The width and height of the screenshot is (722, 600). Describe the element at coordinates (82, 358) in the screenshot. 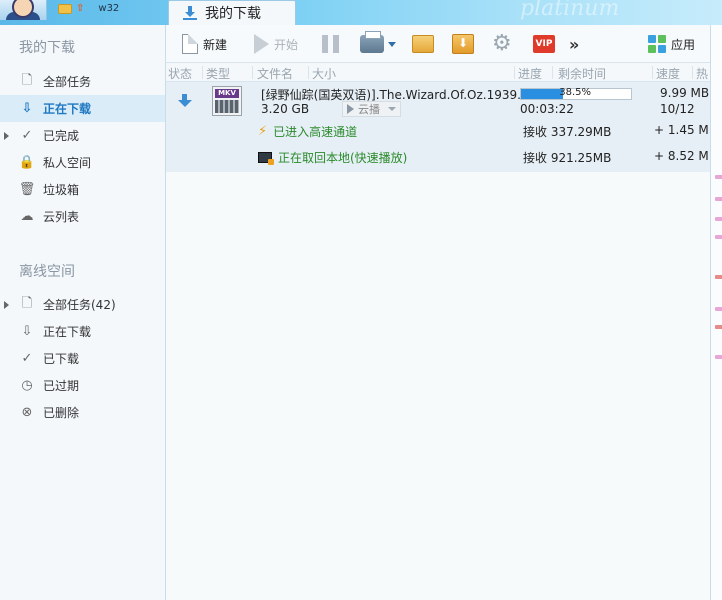

I see `sidebar-item-offline-downloaded: ✓ 已下载` at that location.